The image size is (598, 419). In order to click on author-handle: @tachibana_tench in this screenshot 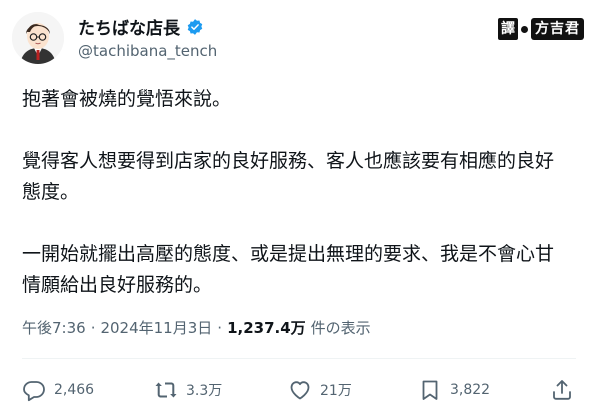, I will do `click(147, 51)`.